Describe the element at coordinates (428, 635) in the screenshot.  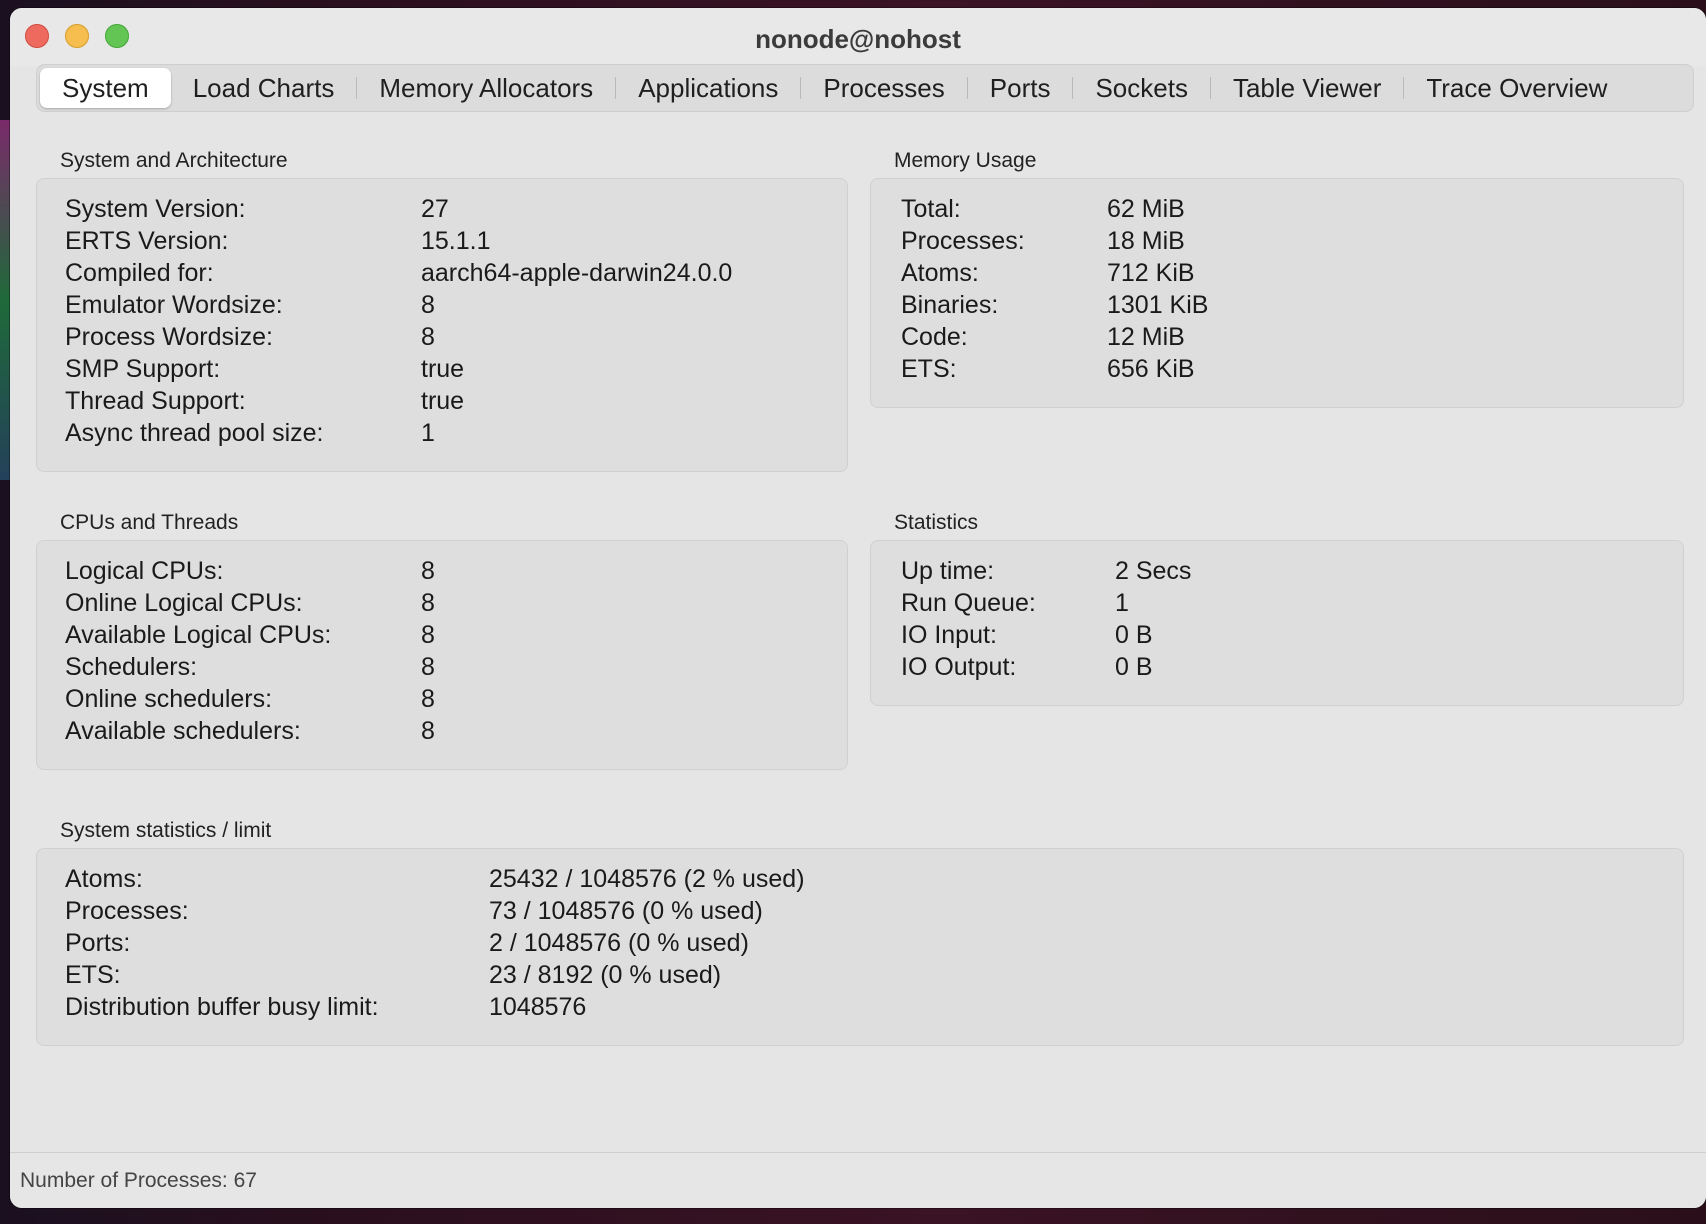
I see `available-logical-cpus-value: 8` at that location.